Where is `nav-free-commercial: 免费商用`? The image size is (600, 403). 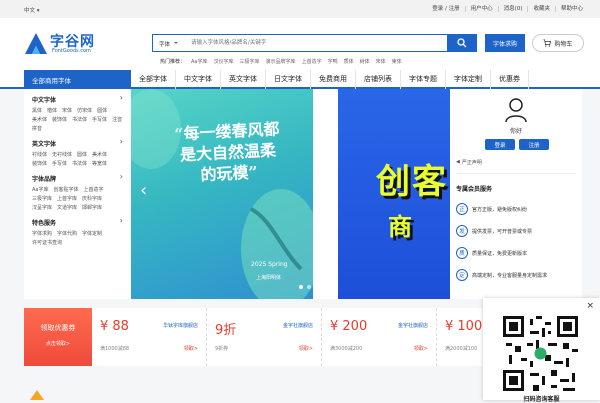
nav-free-commercial: 免费商用 is located at coordinates (333, 79).